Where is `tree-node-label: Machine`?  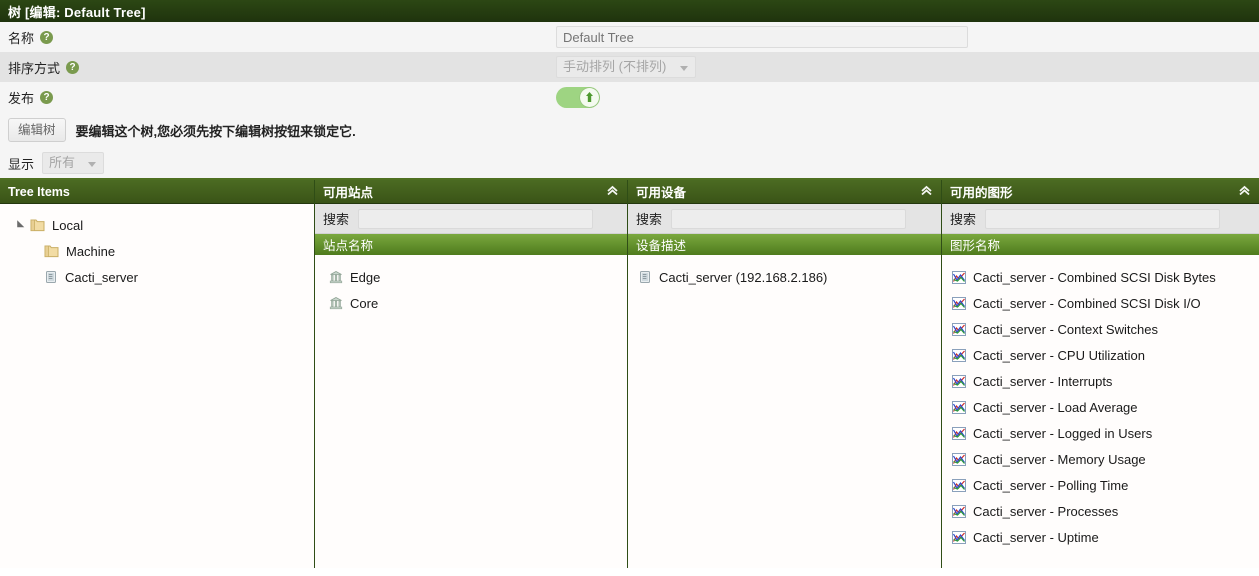
tree-node-label: Machine is located at coordinates (91, 251).